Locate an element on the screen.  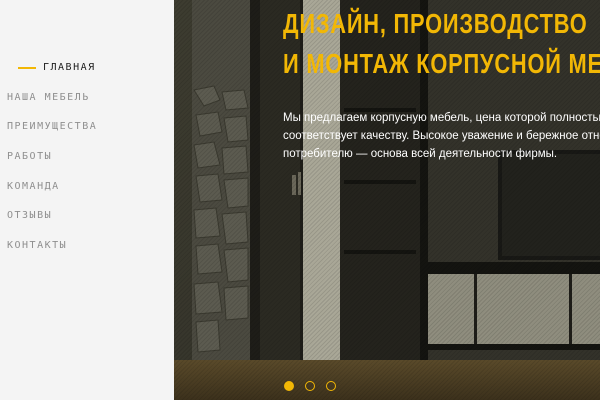
nav-item-reviews: ОТЗЫВЫ is located at coordinates (87, 216).